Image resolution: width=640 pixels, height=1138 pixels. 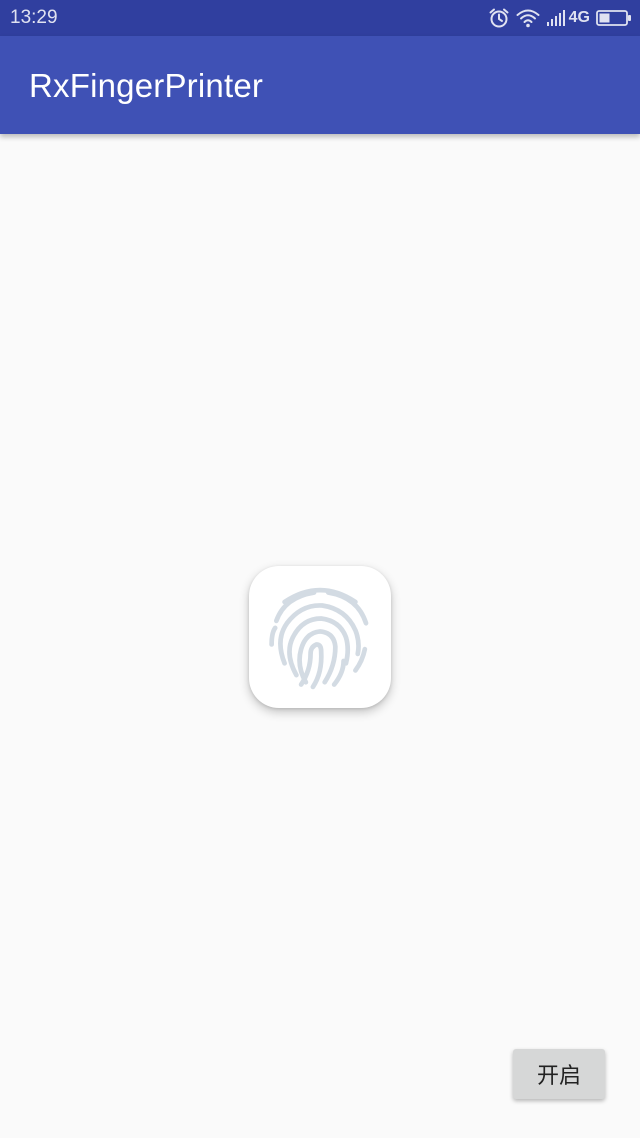 I want to click on app-bar: RxFingerPrinter, so click(x=320, y=85).